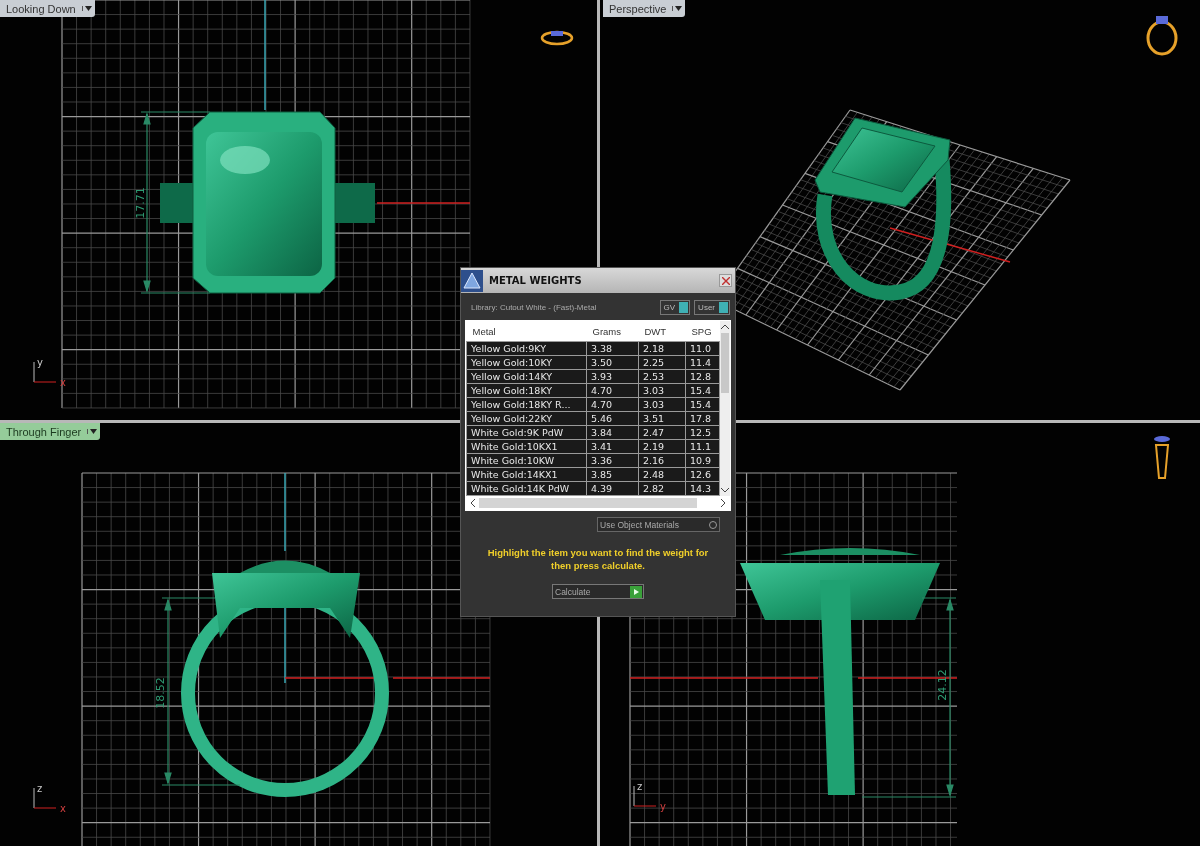 The image size is (1200, 846). Describe the element at coordinates (702, 348) in the screenshot. I see `table-cell: 11.0` at that location.